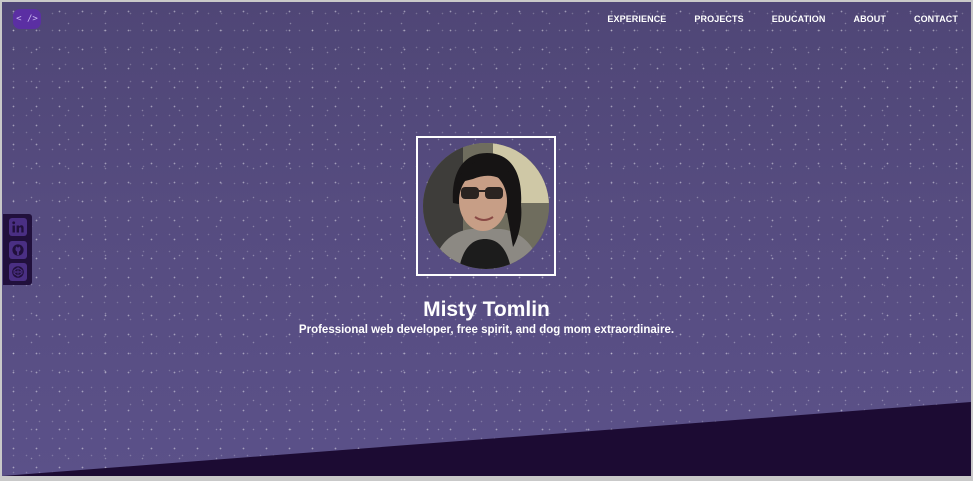 The width and height of the screenshot is (973, 481). What do you see at coordinates (486, 309) in the screenshot?
I see `hero-name: Misty Tomlin` at bounding box center [486, 309].